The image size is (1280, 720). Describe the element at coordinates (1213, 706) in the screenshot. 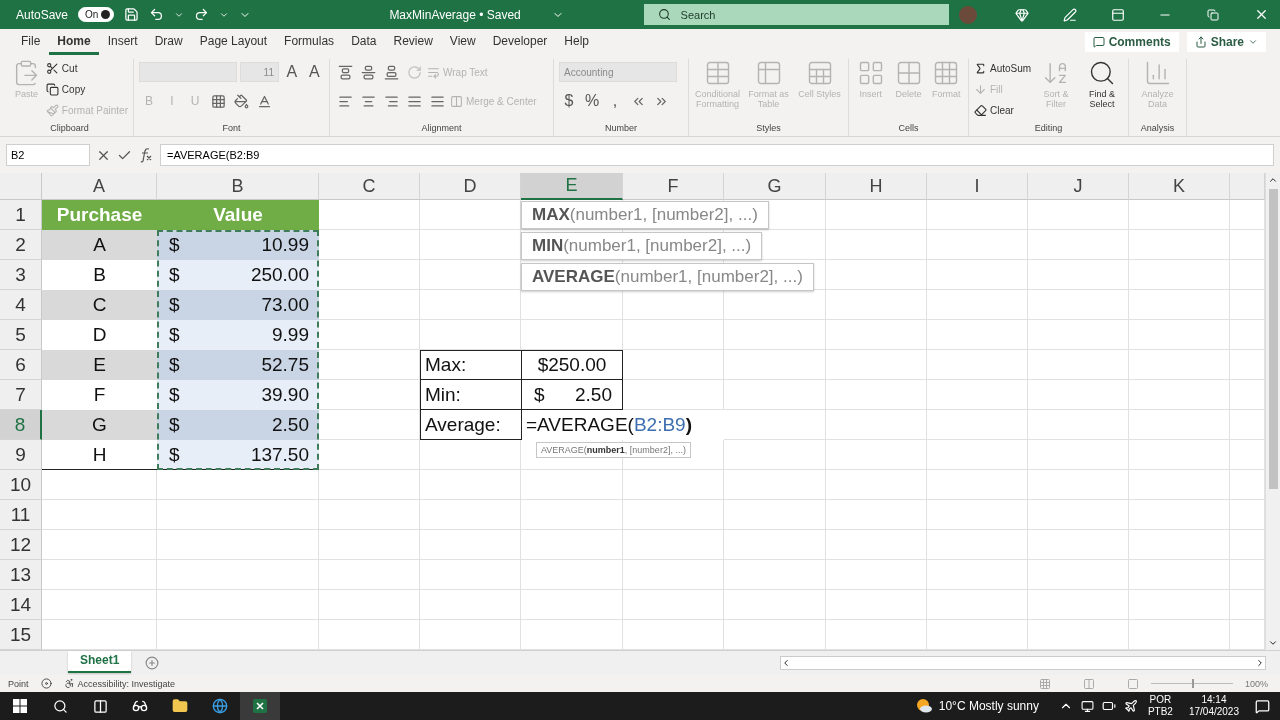

I see `clock: 14:14 17/04/2023` at that location.